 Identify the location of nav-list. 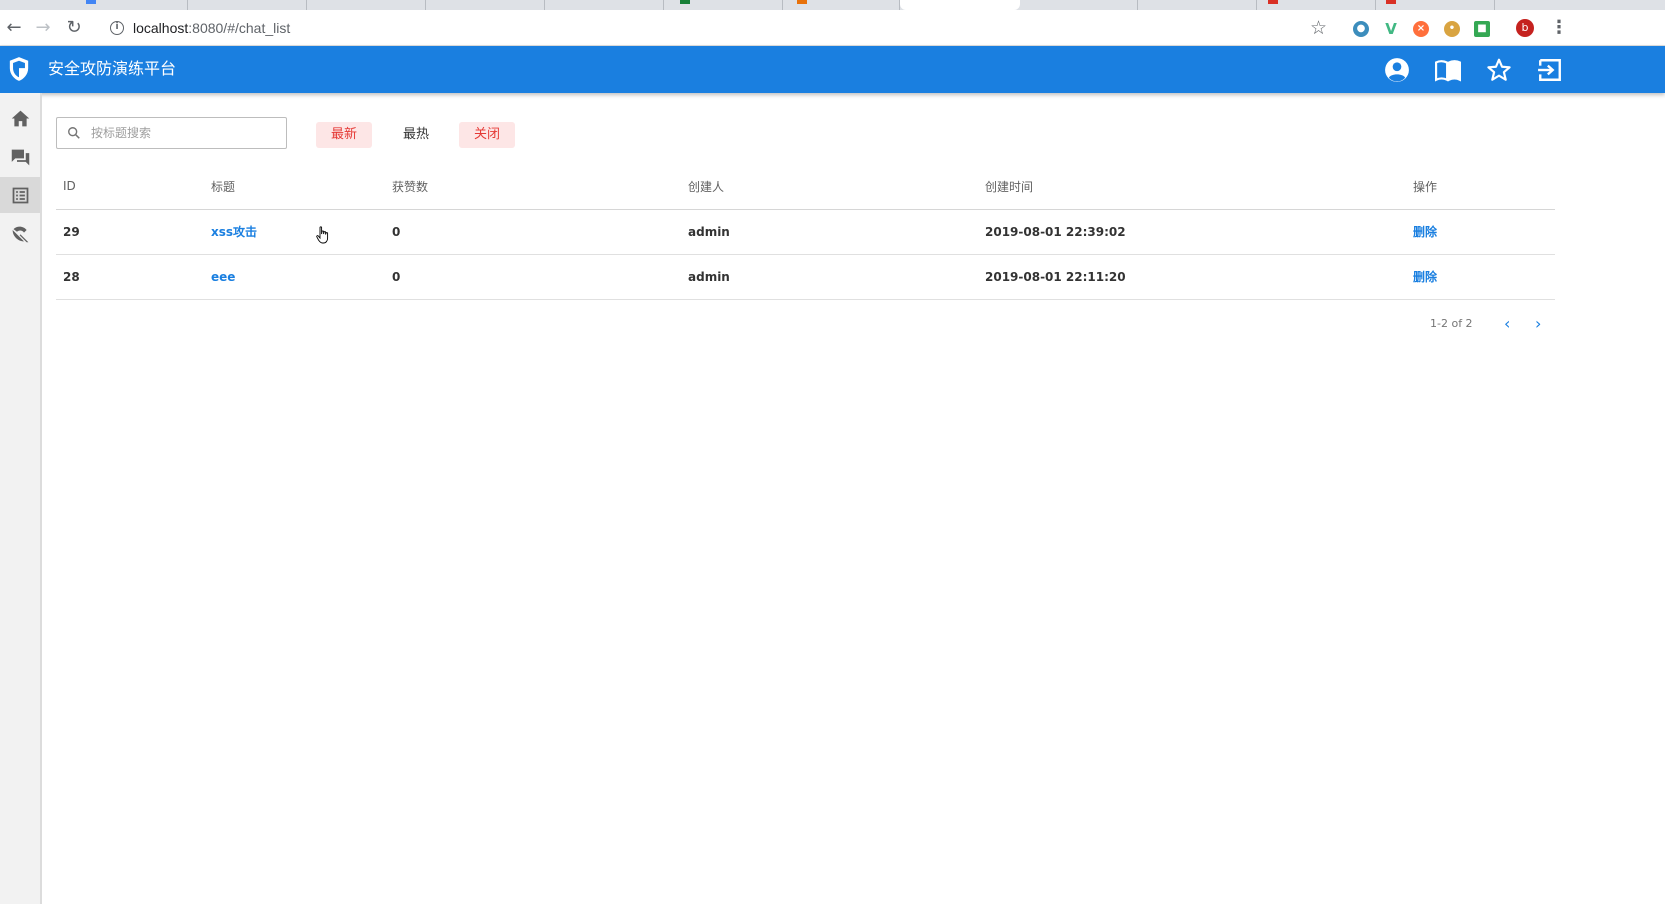
(20, 195).